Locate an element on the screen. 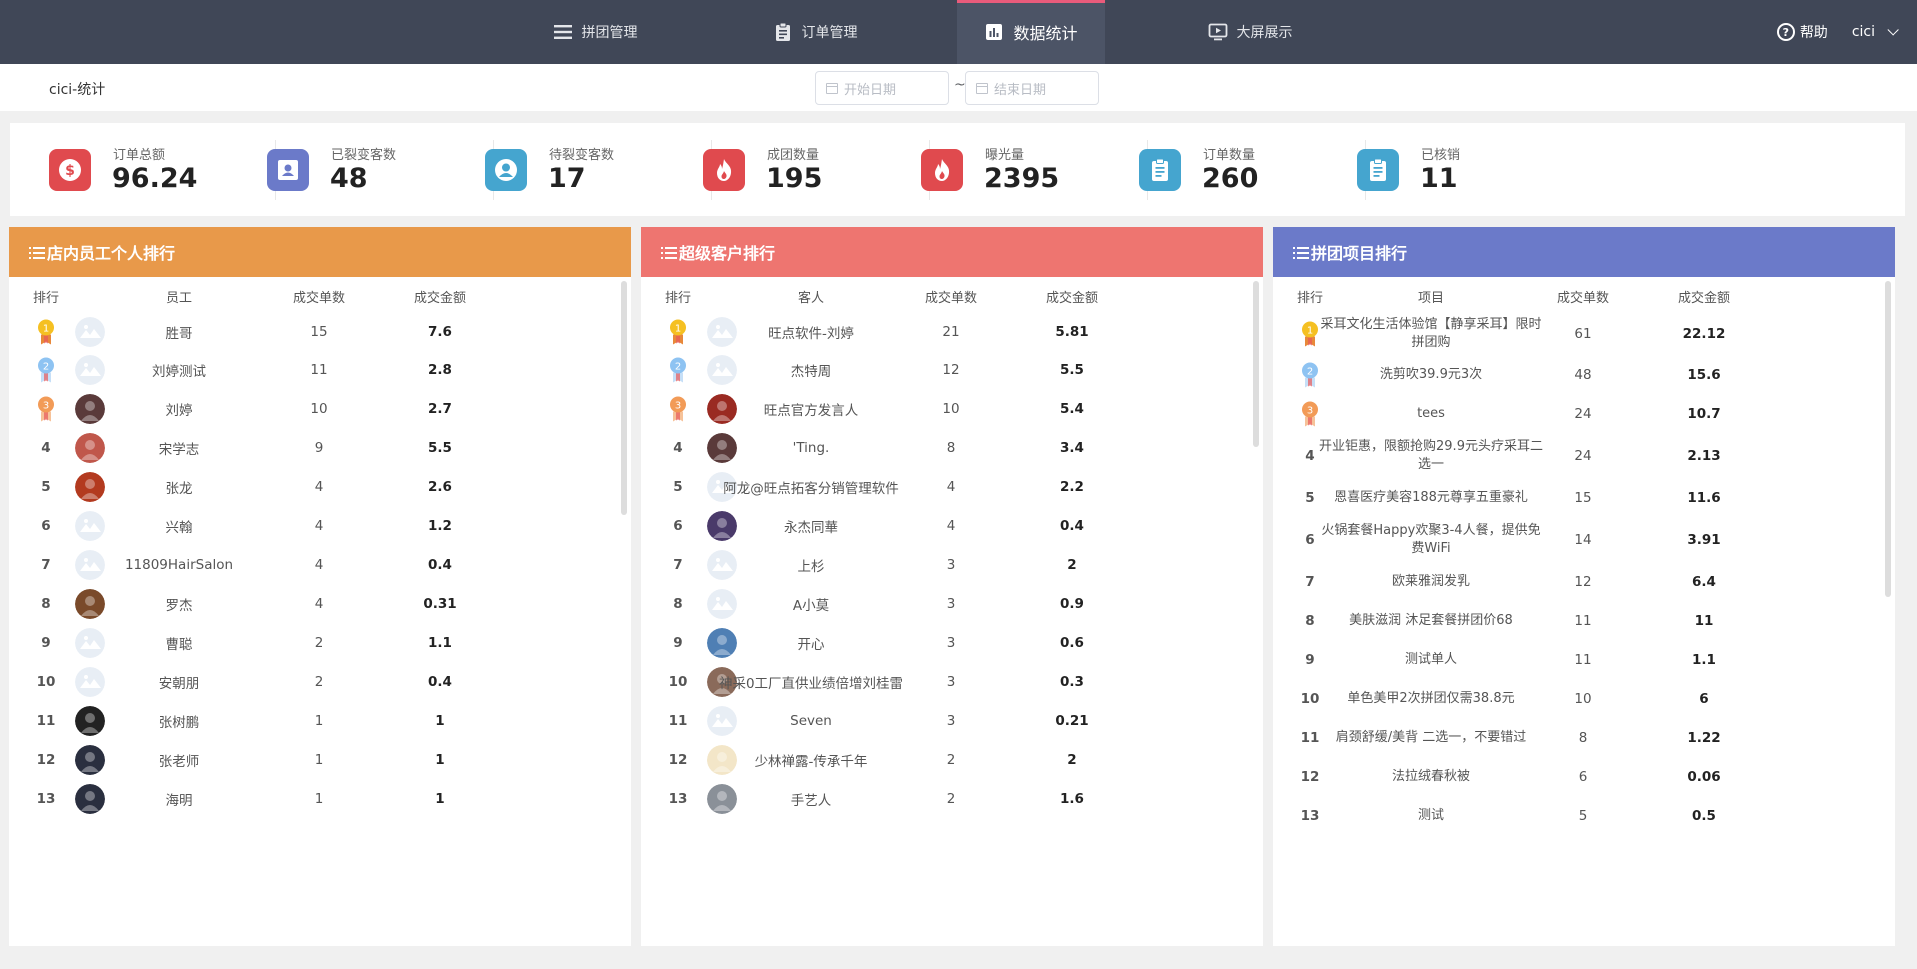 This screenshot has width=1917, height=969. table-row: 1 采耳文化生活体验馆【静享采耳】限时拼团购 61 22.12 is located at coordinates (1584, 334).